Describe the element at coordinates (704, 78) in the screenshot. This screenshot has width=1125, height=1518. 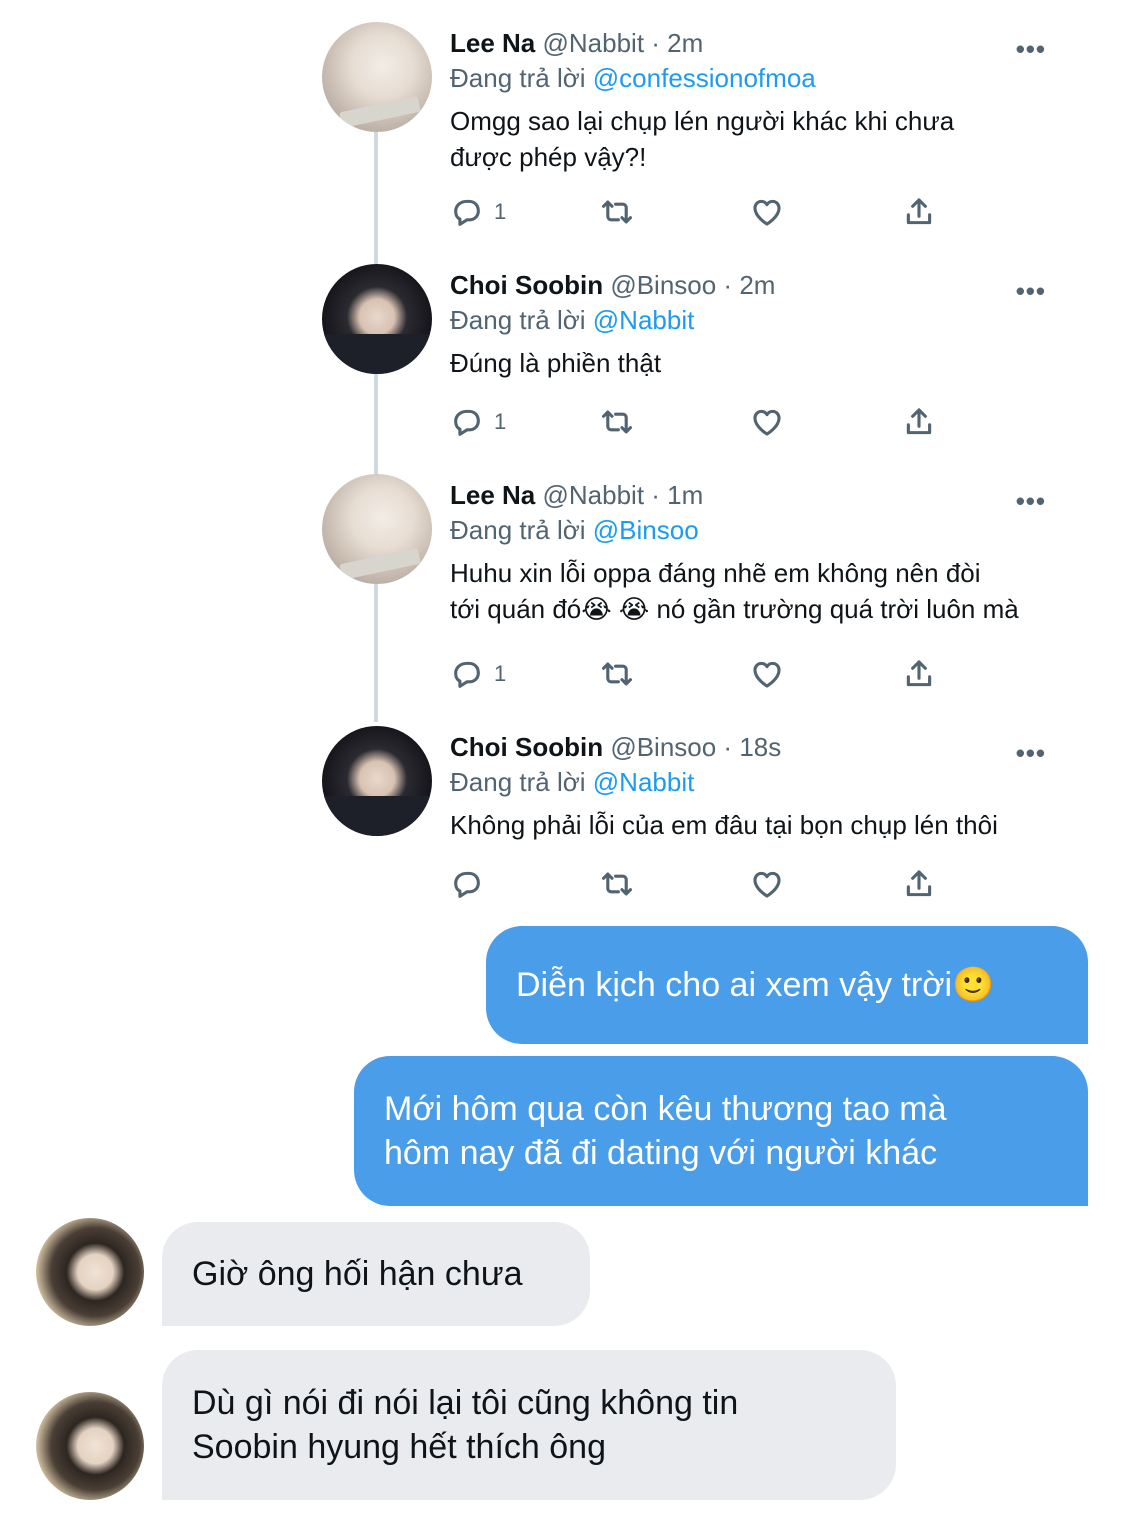
I see `mention-link: @confessionofmoa` at that location.